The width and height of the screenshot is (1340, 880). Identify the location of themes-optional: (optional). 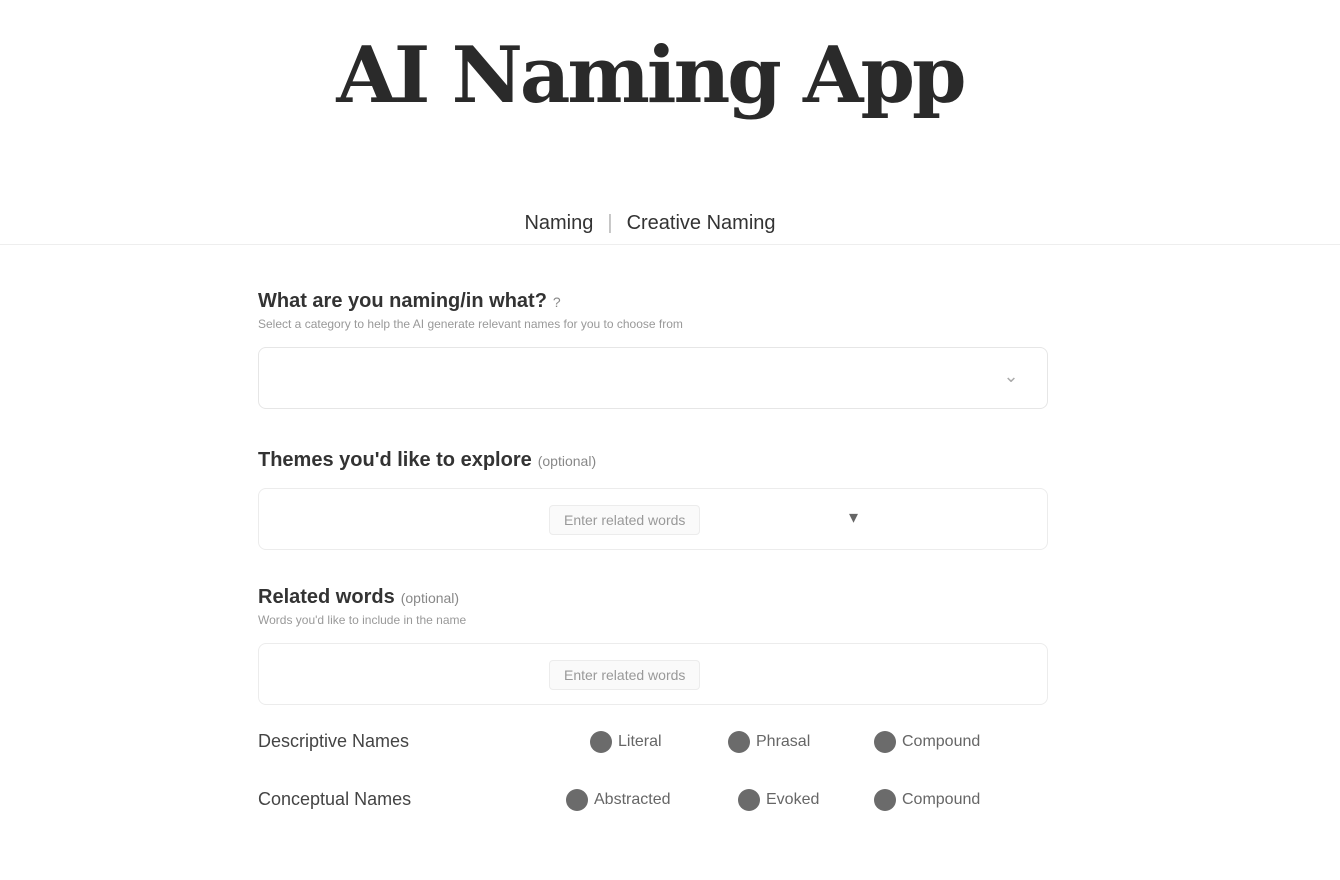
(567, 461).